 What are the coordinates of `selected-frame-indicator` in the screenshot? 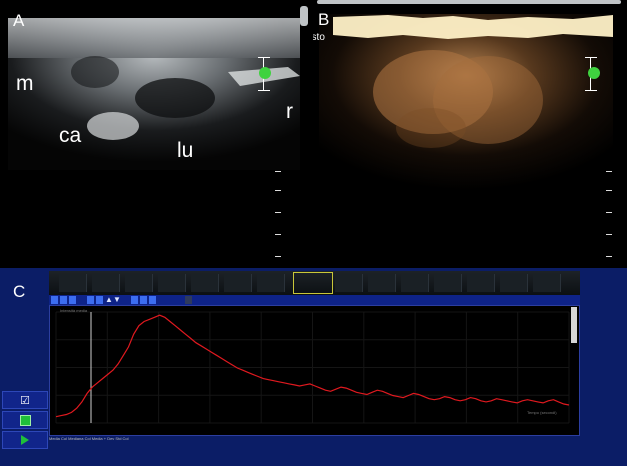 It's located at (313, 283).